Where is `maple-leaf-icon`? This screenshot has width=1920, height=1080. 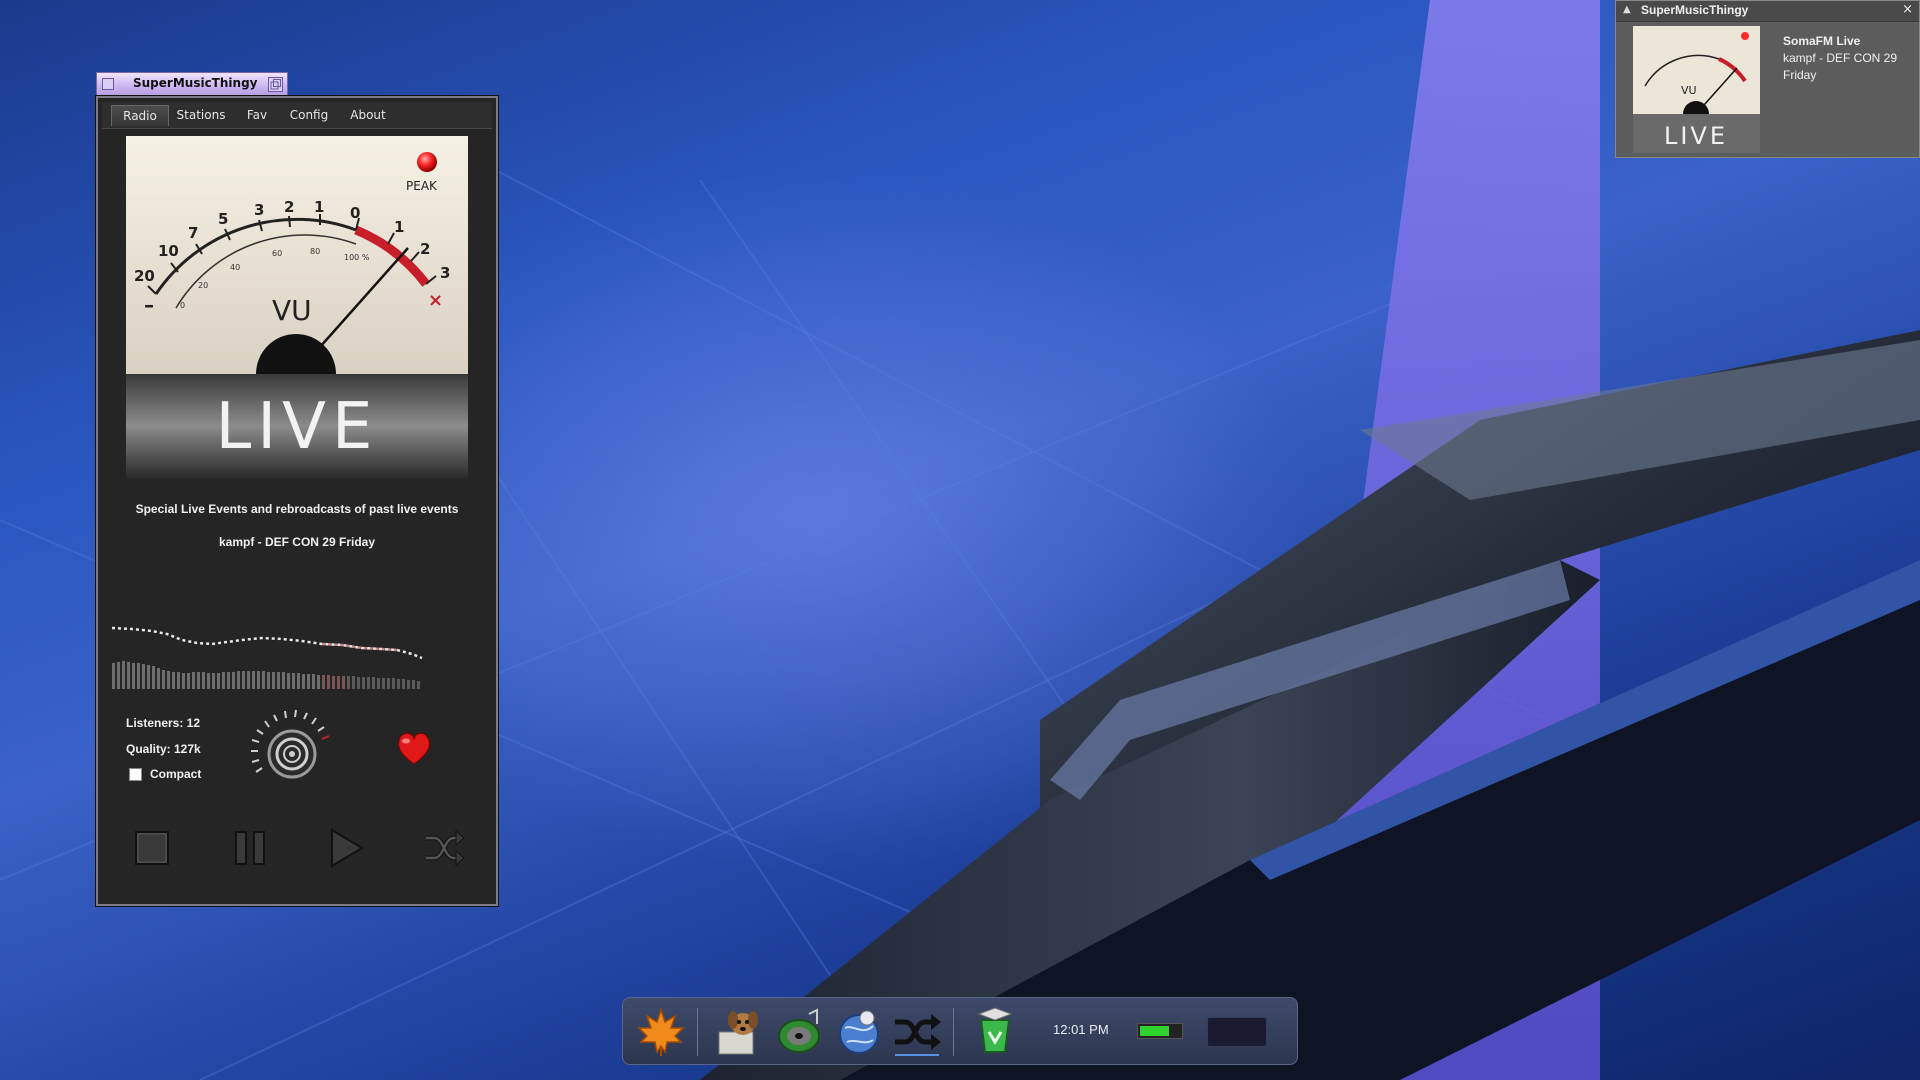 maple-leaf-icon is located at coordinates (661, 1032).